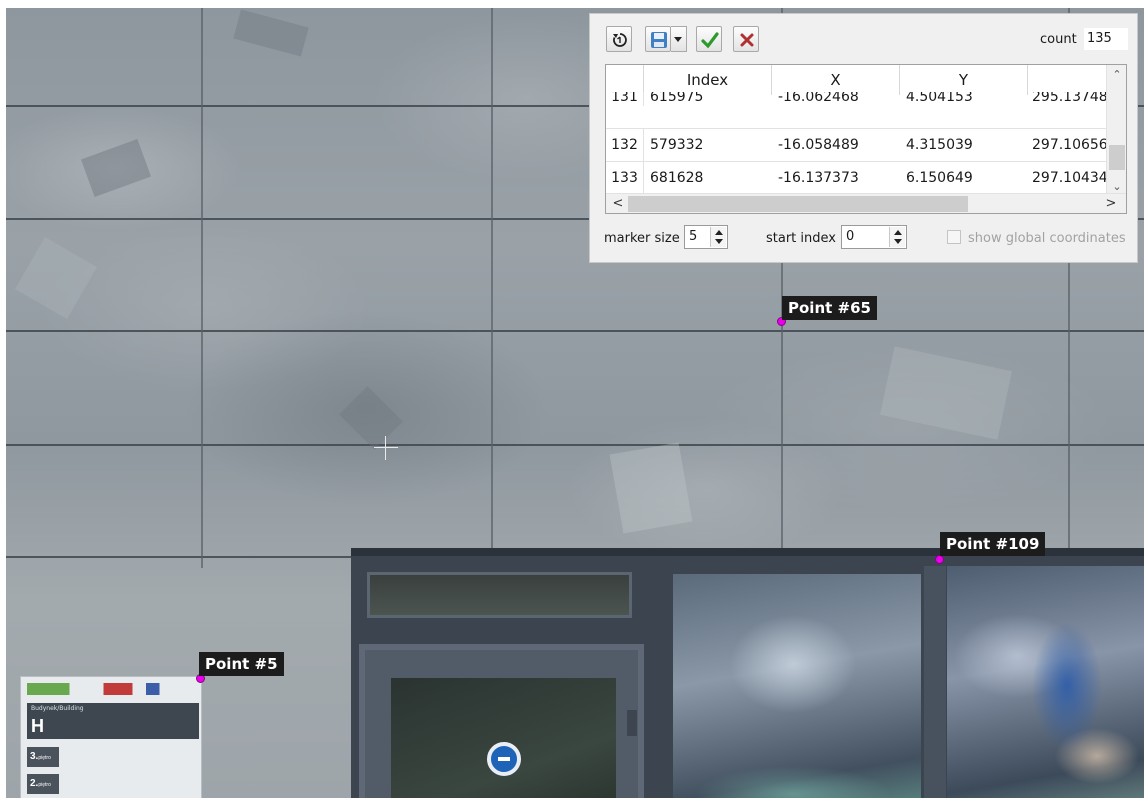 This screenshot has width=1144, height=798. What do you see at coordinates (241, 664) in the screenshot?
I see `point-label-5: Point #5` at bounding box center [241, 664].